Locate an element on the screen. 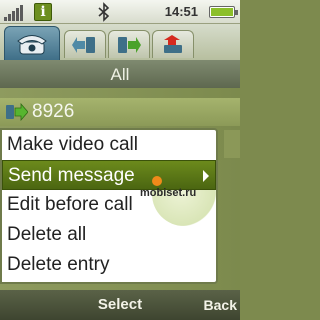  missed-call-icon is located at coordinates (173, 43).